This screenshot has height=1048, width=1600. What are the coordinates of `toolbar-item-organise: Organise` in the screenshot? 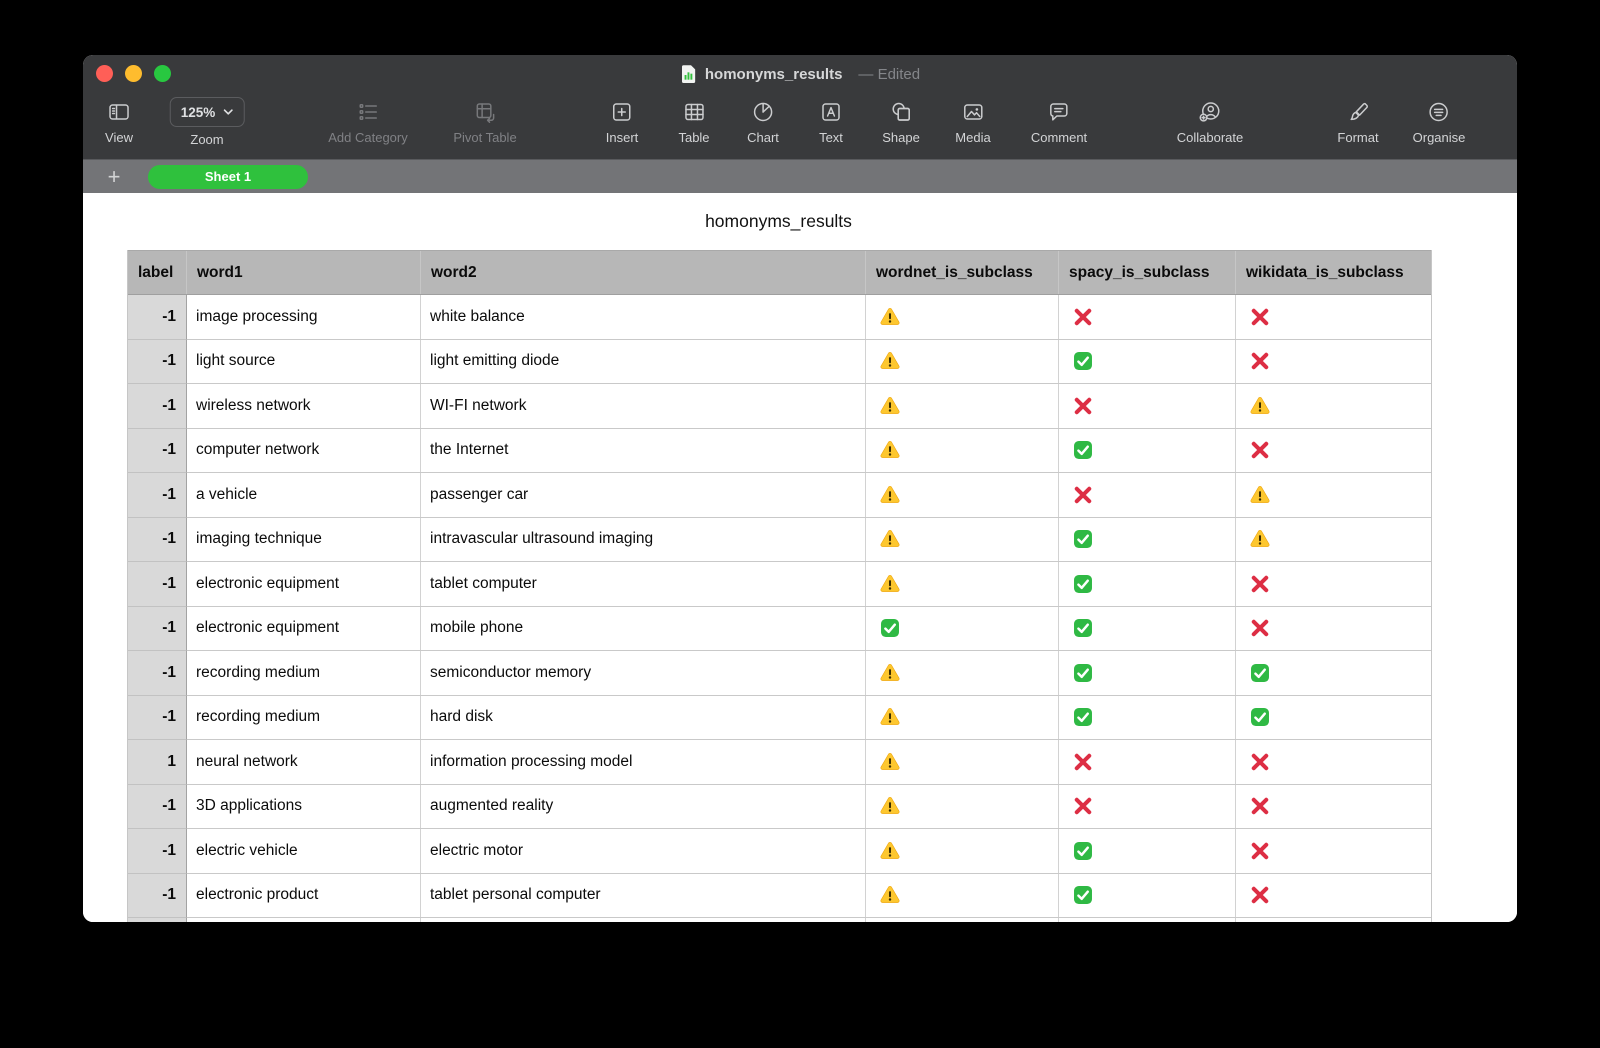 It's located at (1439, 122).